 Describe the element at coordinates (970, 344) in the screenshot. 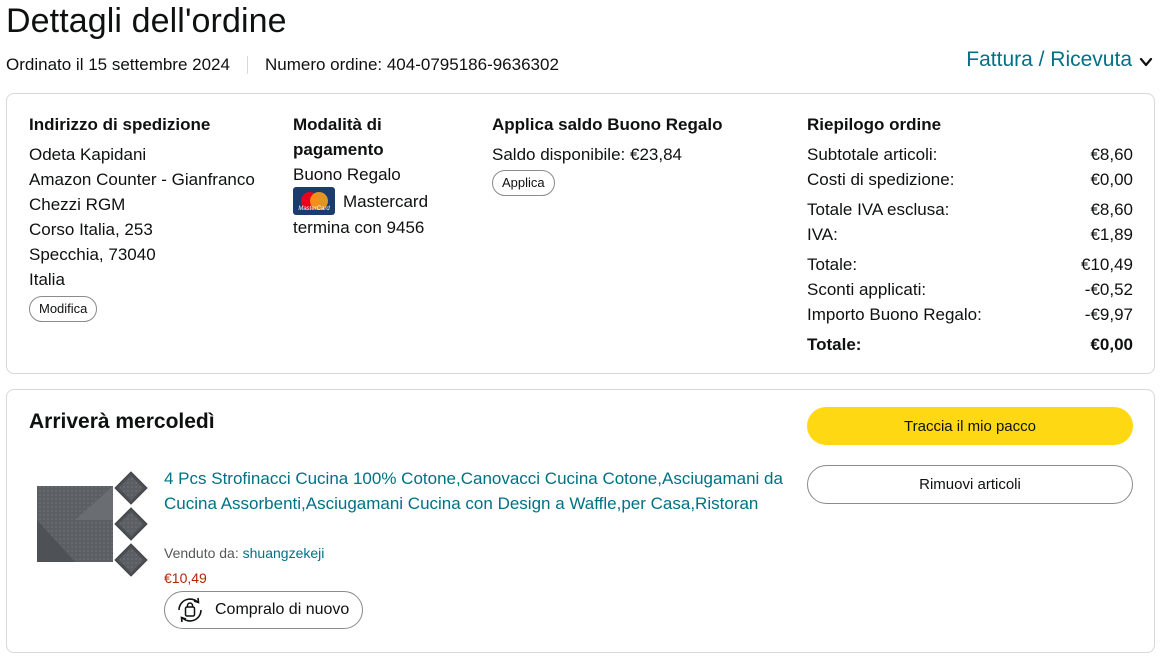

I see `summary-total-row: Totale: €0,00` at that location.